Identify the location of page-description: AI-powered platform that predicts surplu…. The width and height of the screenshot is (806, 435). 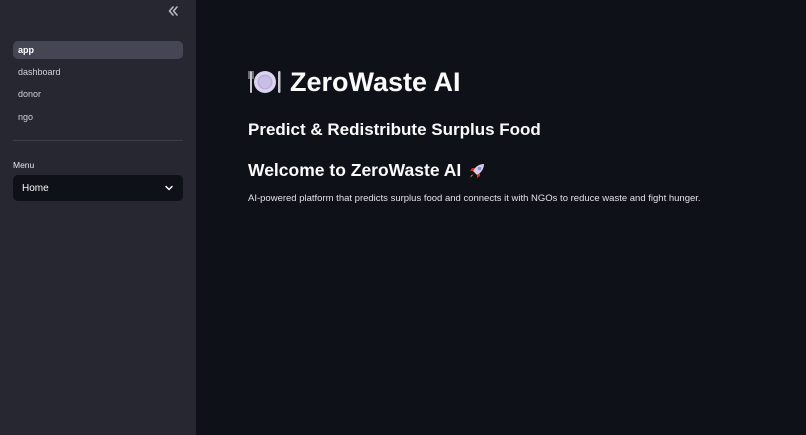
(474, 198).